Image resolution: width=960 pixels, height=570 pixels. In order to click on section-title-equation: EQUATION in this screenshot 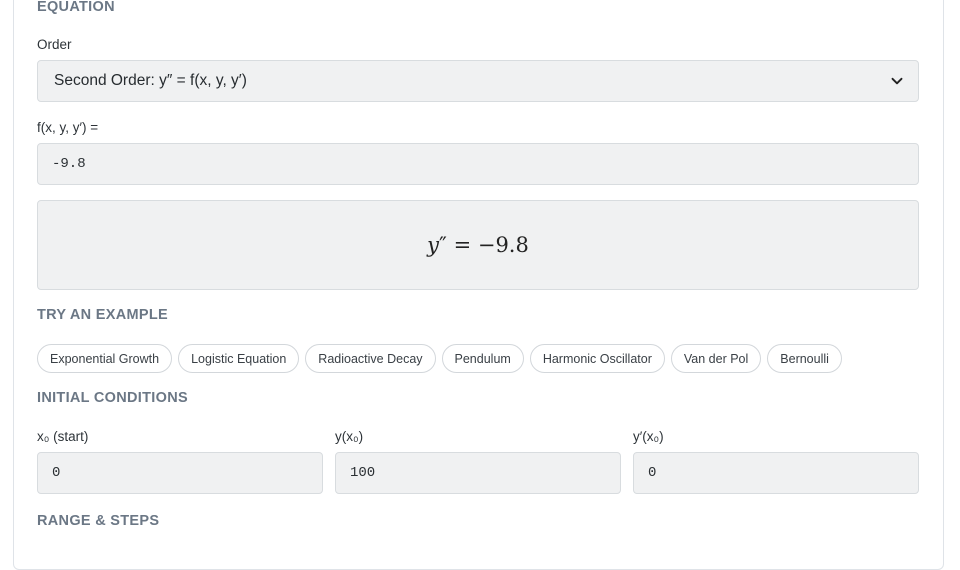, I will do `click(76, 7)`.